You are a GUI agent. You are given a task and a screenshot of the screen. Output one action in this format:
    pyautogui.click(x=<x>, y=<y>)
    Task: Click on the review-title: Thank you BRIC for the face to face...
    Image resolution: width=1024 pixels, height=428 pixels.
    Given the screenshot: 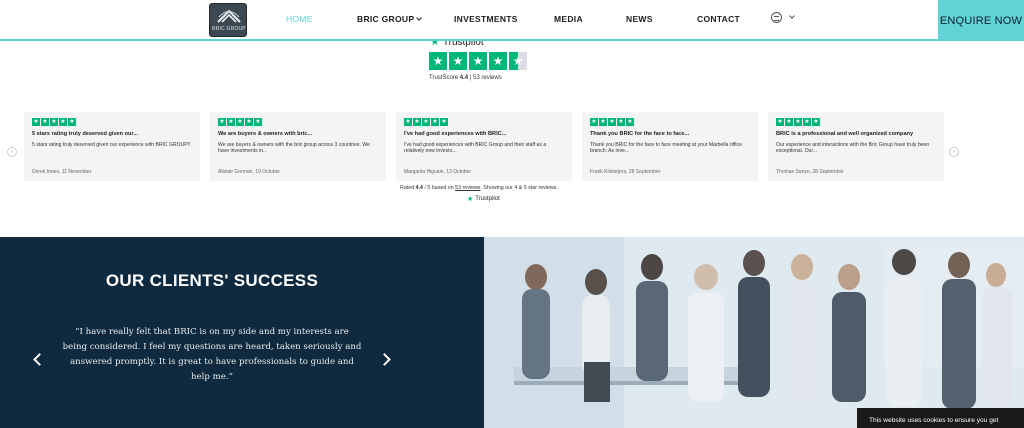 What is the action you would take?
    pyautogui.click(x=640, y=134)
    